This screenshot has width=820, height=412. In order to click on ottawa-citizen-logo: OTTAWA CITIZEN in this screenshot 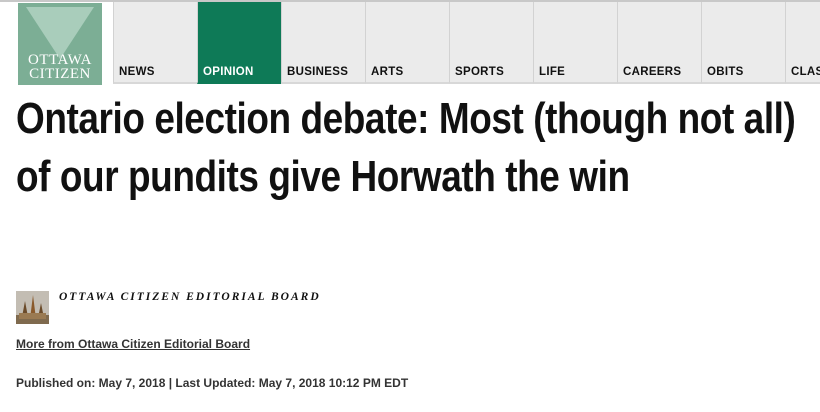, I will do `click(60, 44)`.